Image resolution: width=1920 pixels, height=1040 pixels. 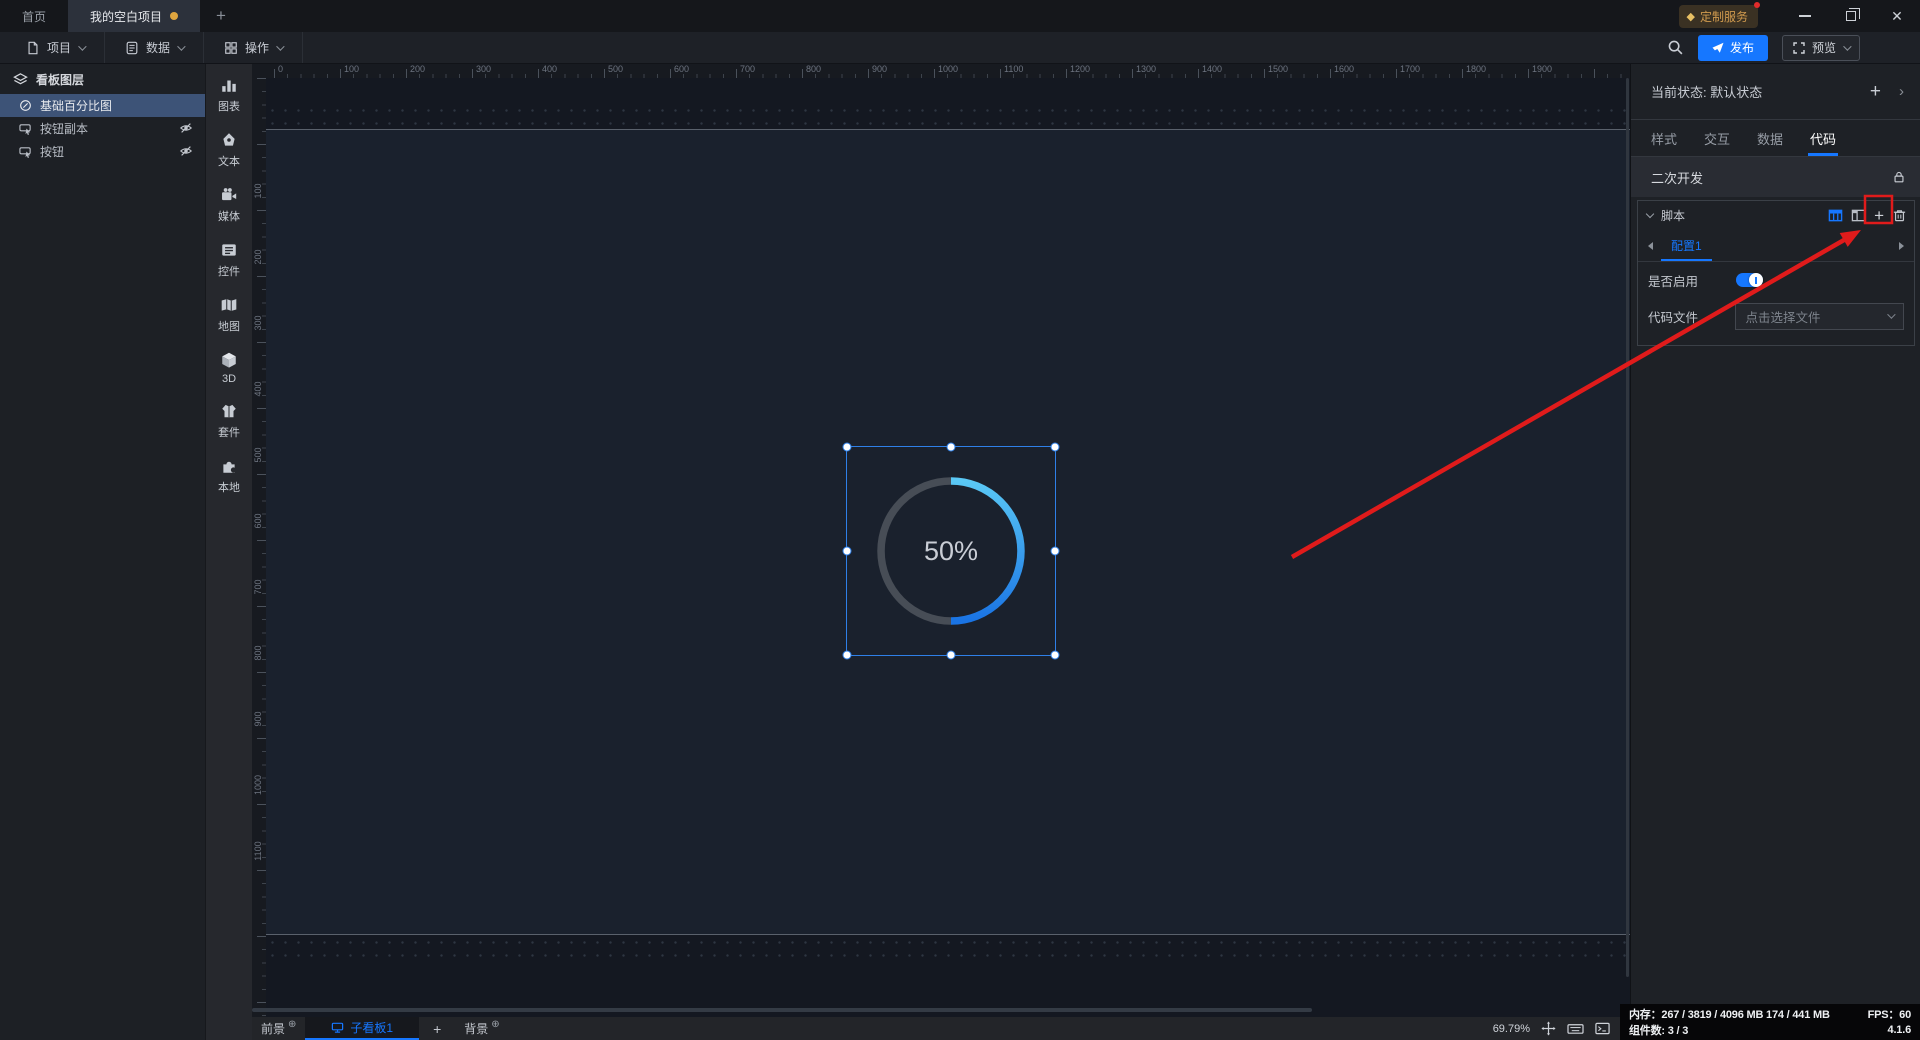 What do you see at coordinates (847, 655) in the screenshot?
I see `resize-handle-sw` at bounding box center [847, 655].